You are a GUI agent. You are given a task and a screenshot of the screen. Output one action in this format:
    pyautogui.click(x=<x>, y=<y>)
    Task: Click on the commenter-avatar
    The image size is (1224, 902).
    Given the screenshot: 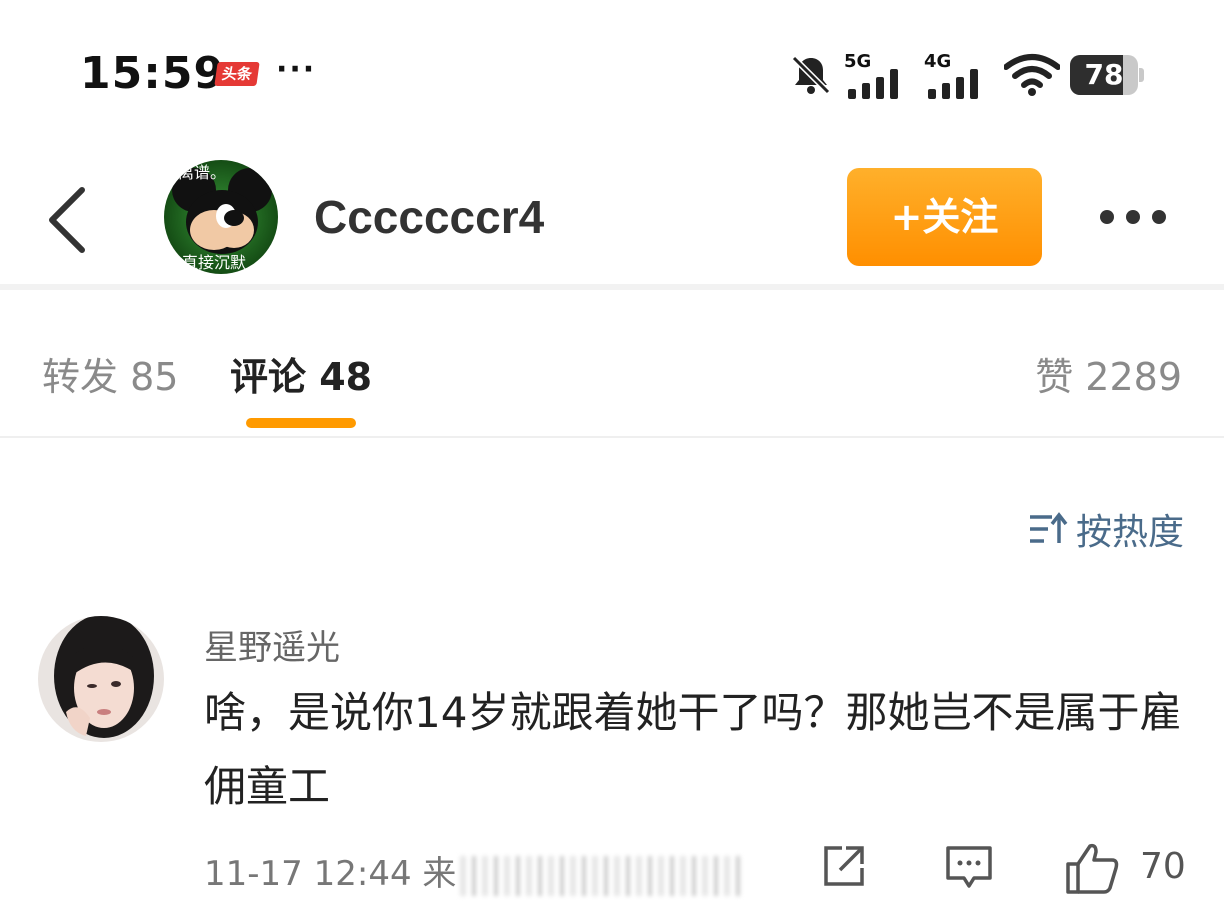 What is the action you would take?
    pyautogui.click(x=101, y=679)
    